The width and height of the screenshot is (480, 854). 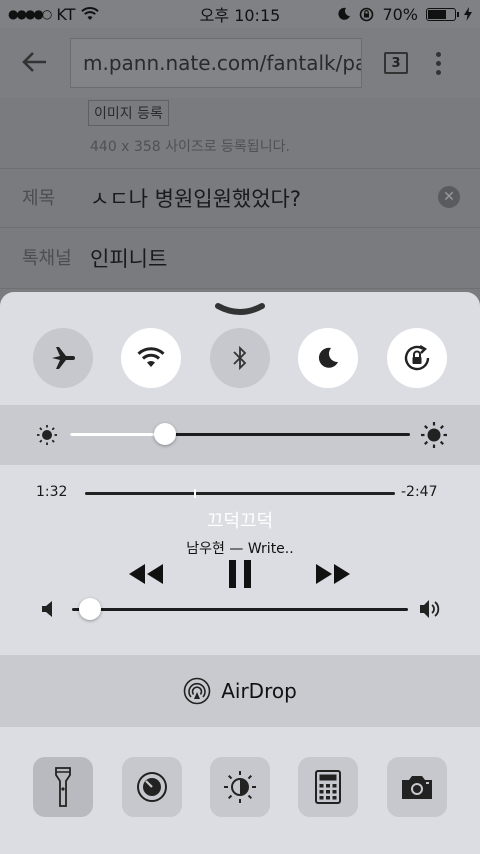 What do you see at coordinates (195, 198) in the screenshot?
I see `title-input: ㅅㄷ나 병원입원했었다?` at bounding box center [195, 198].